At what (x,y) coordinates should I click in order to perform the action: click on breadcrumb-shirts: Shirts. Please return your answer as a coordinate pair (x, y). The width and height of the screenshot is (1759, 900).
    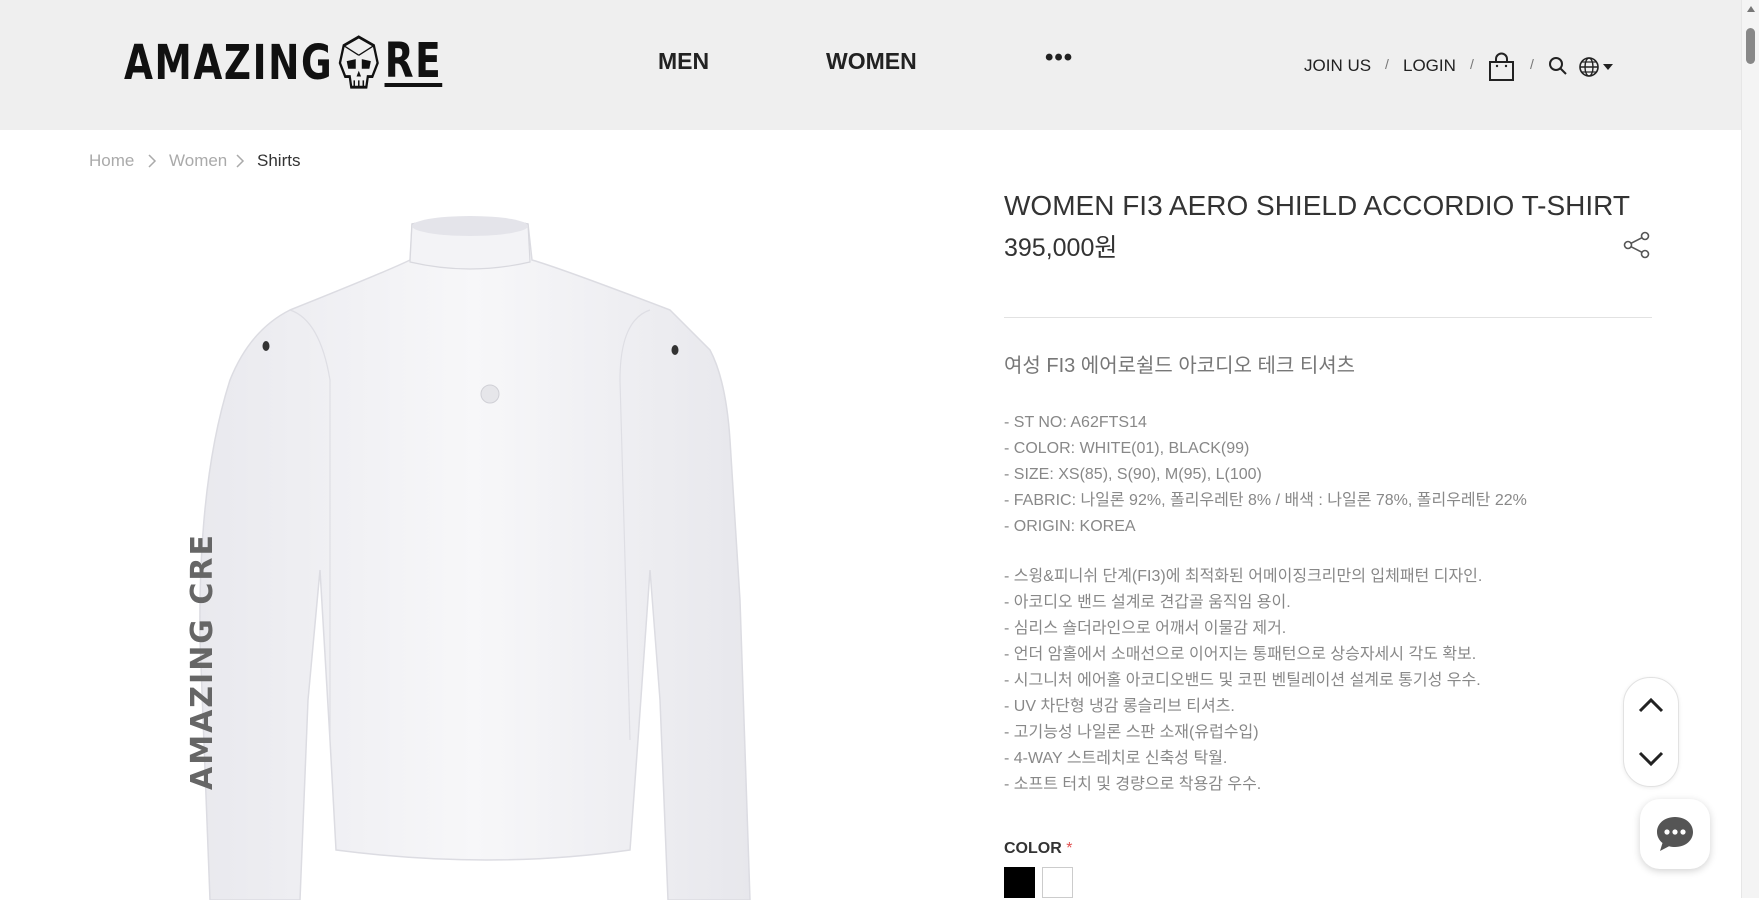
    Looking at the image, I should click on (278, 161).